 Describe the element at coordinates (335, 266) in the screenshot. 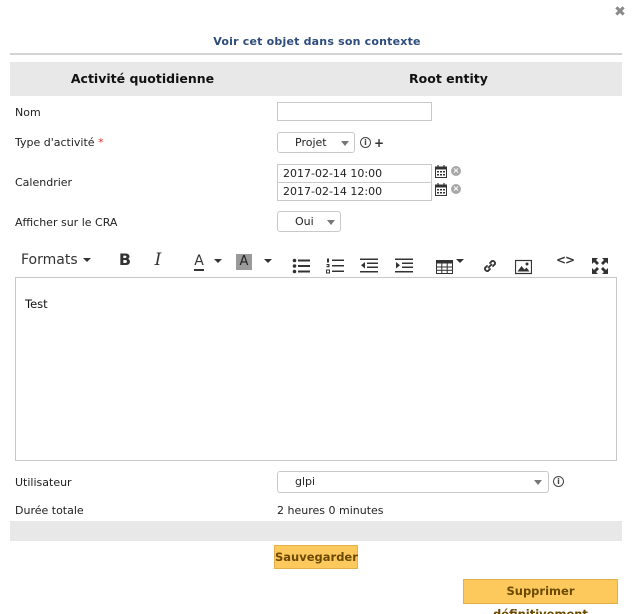

I see `numbered-list-icon` at that location.